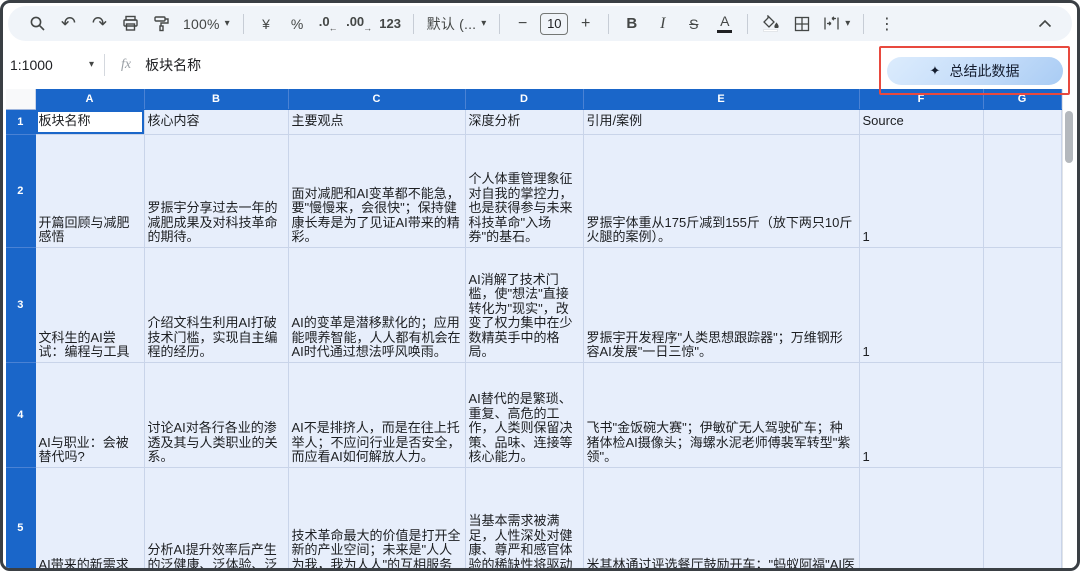  I want to click on italic-button: I, so click(662, 24).